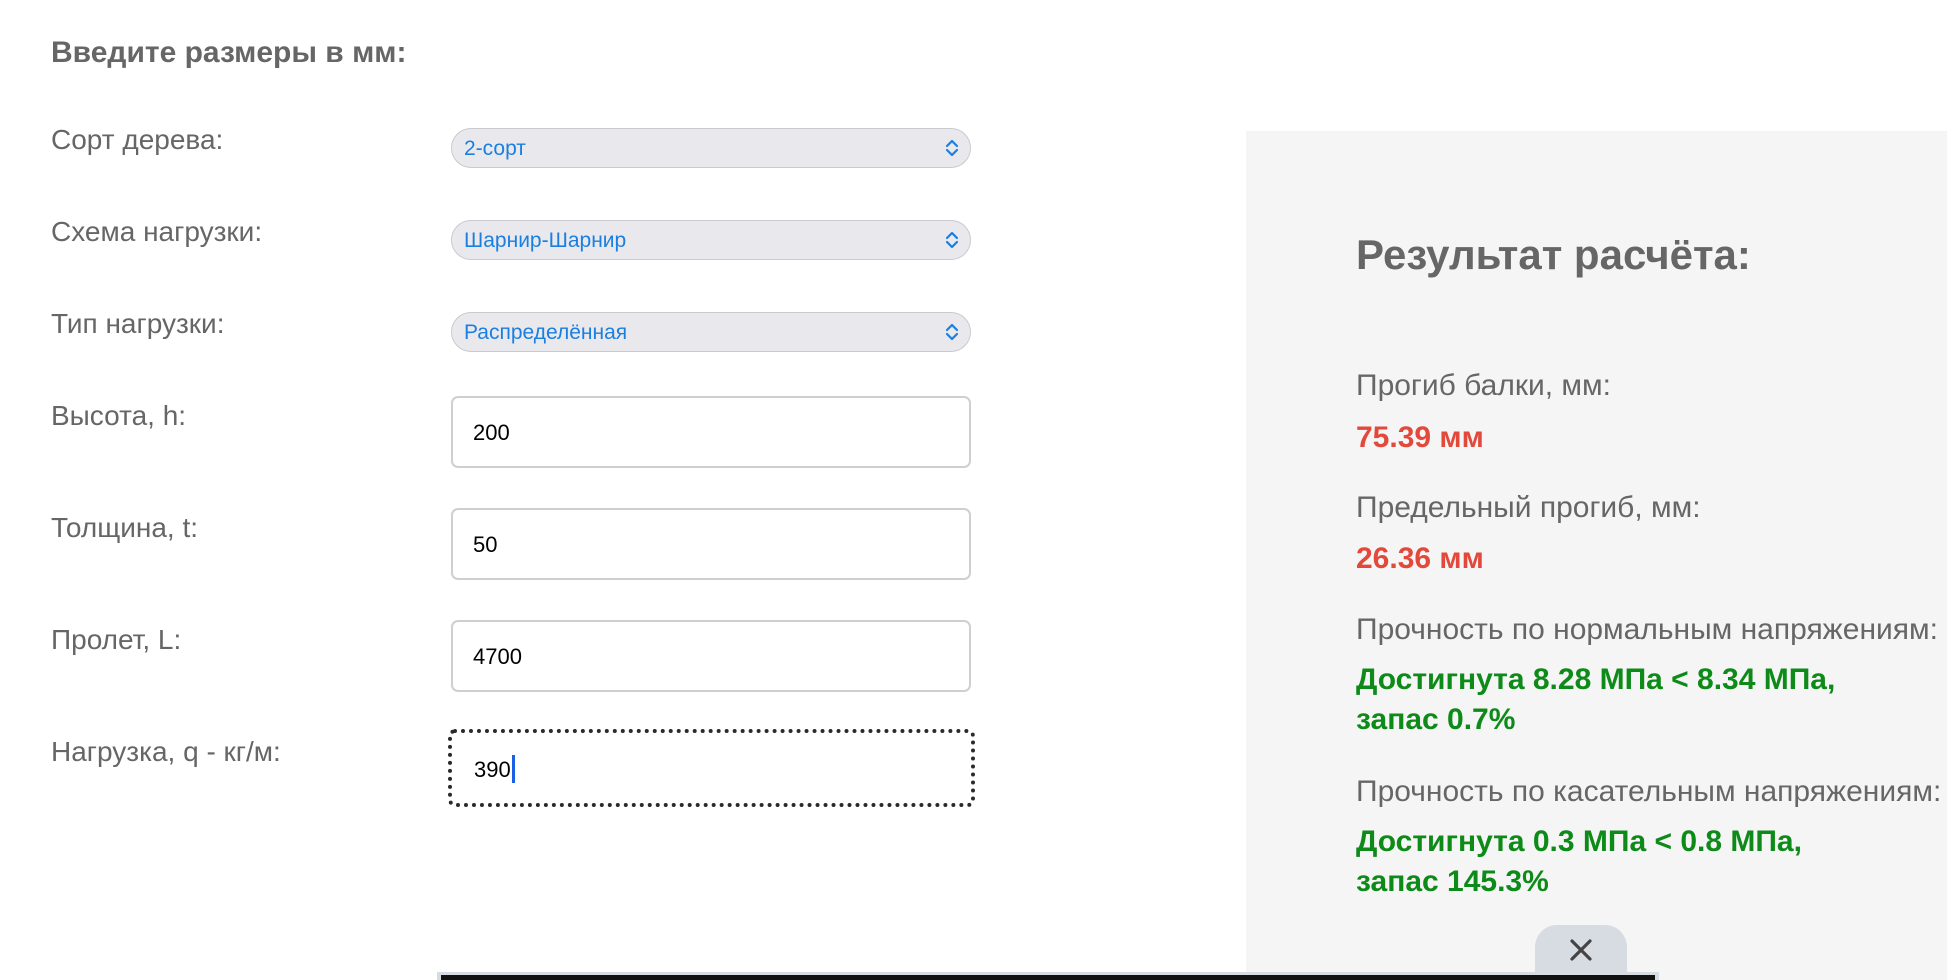 The height and width of the screenshot is (980, 1947). I want to click on deflection-label: Прогиб балки, мм:, so click(1483, 385).